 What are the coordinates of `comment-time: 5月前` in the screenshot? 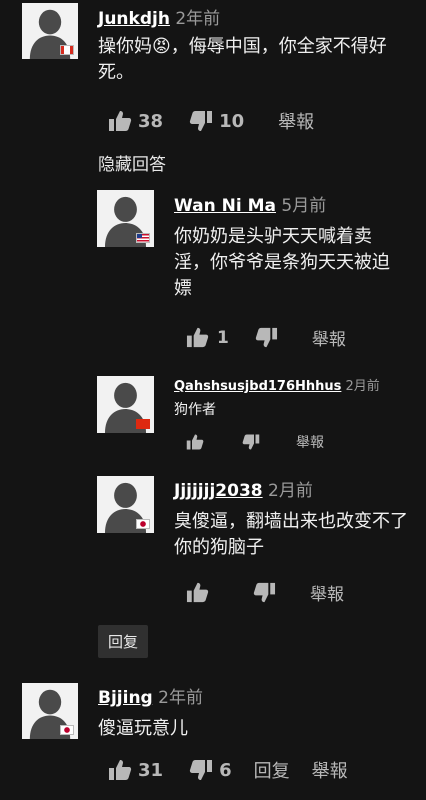 It's located at (303, 206).